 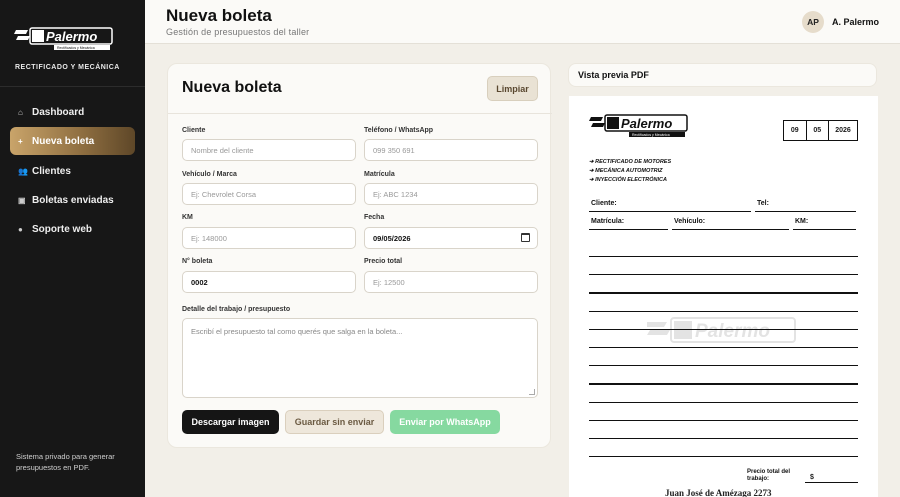 I want to click on sheet-address: Juan José de Amézaga 2273, so click(x=718, y=492).